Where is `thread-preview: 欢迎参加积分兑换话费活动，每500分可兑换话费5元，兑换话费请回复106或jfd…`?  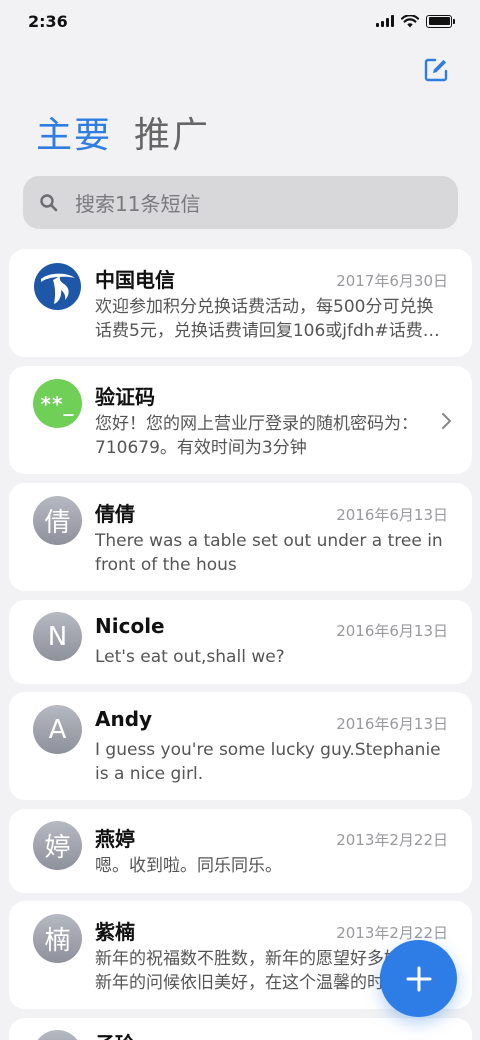 thread-preview: 欢迎参加积分兑换话费活动，每500分可兑换话费5元，兑换话费请回复106或jfd… is located at coordinates (267, 319).